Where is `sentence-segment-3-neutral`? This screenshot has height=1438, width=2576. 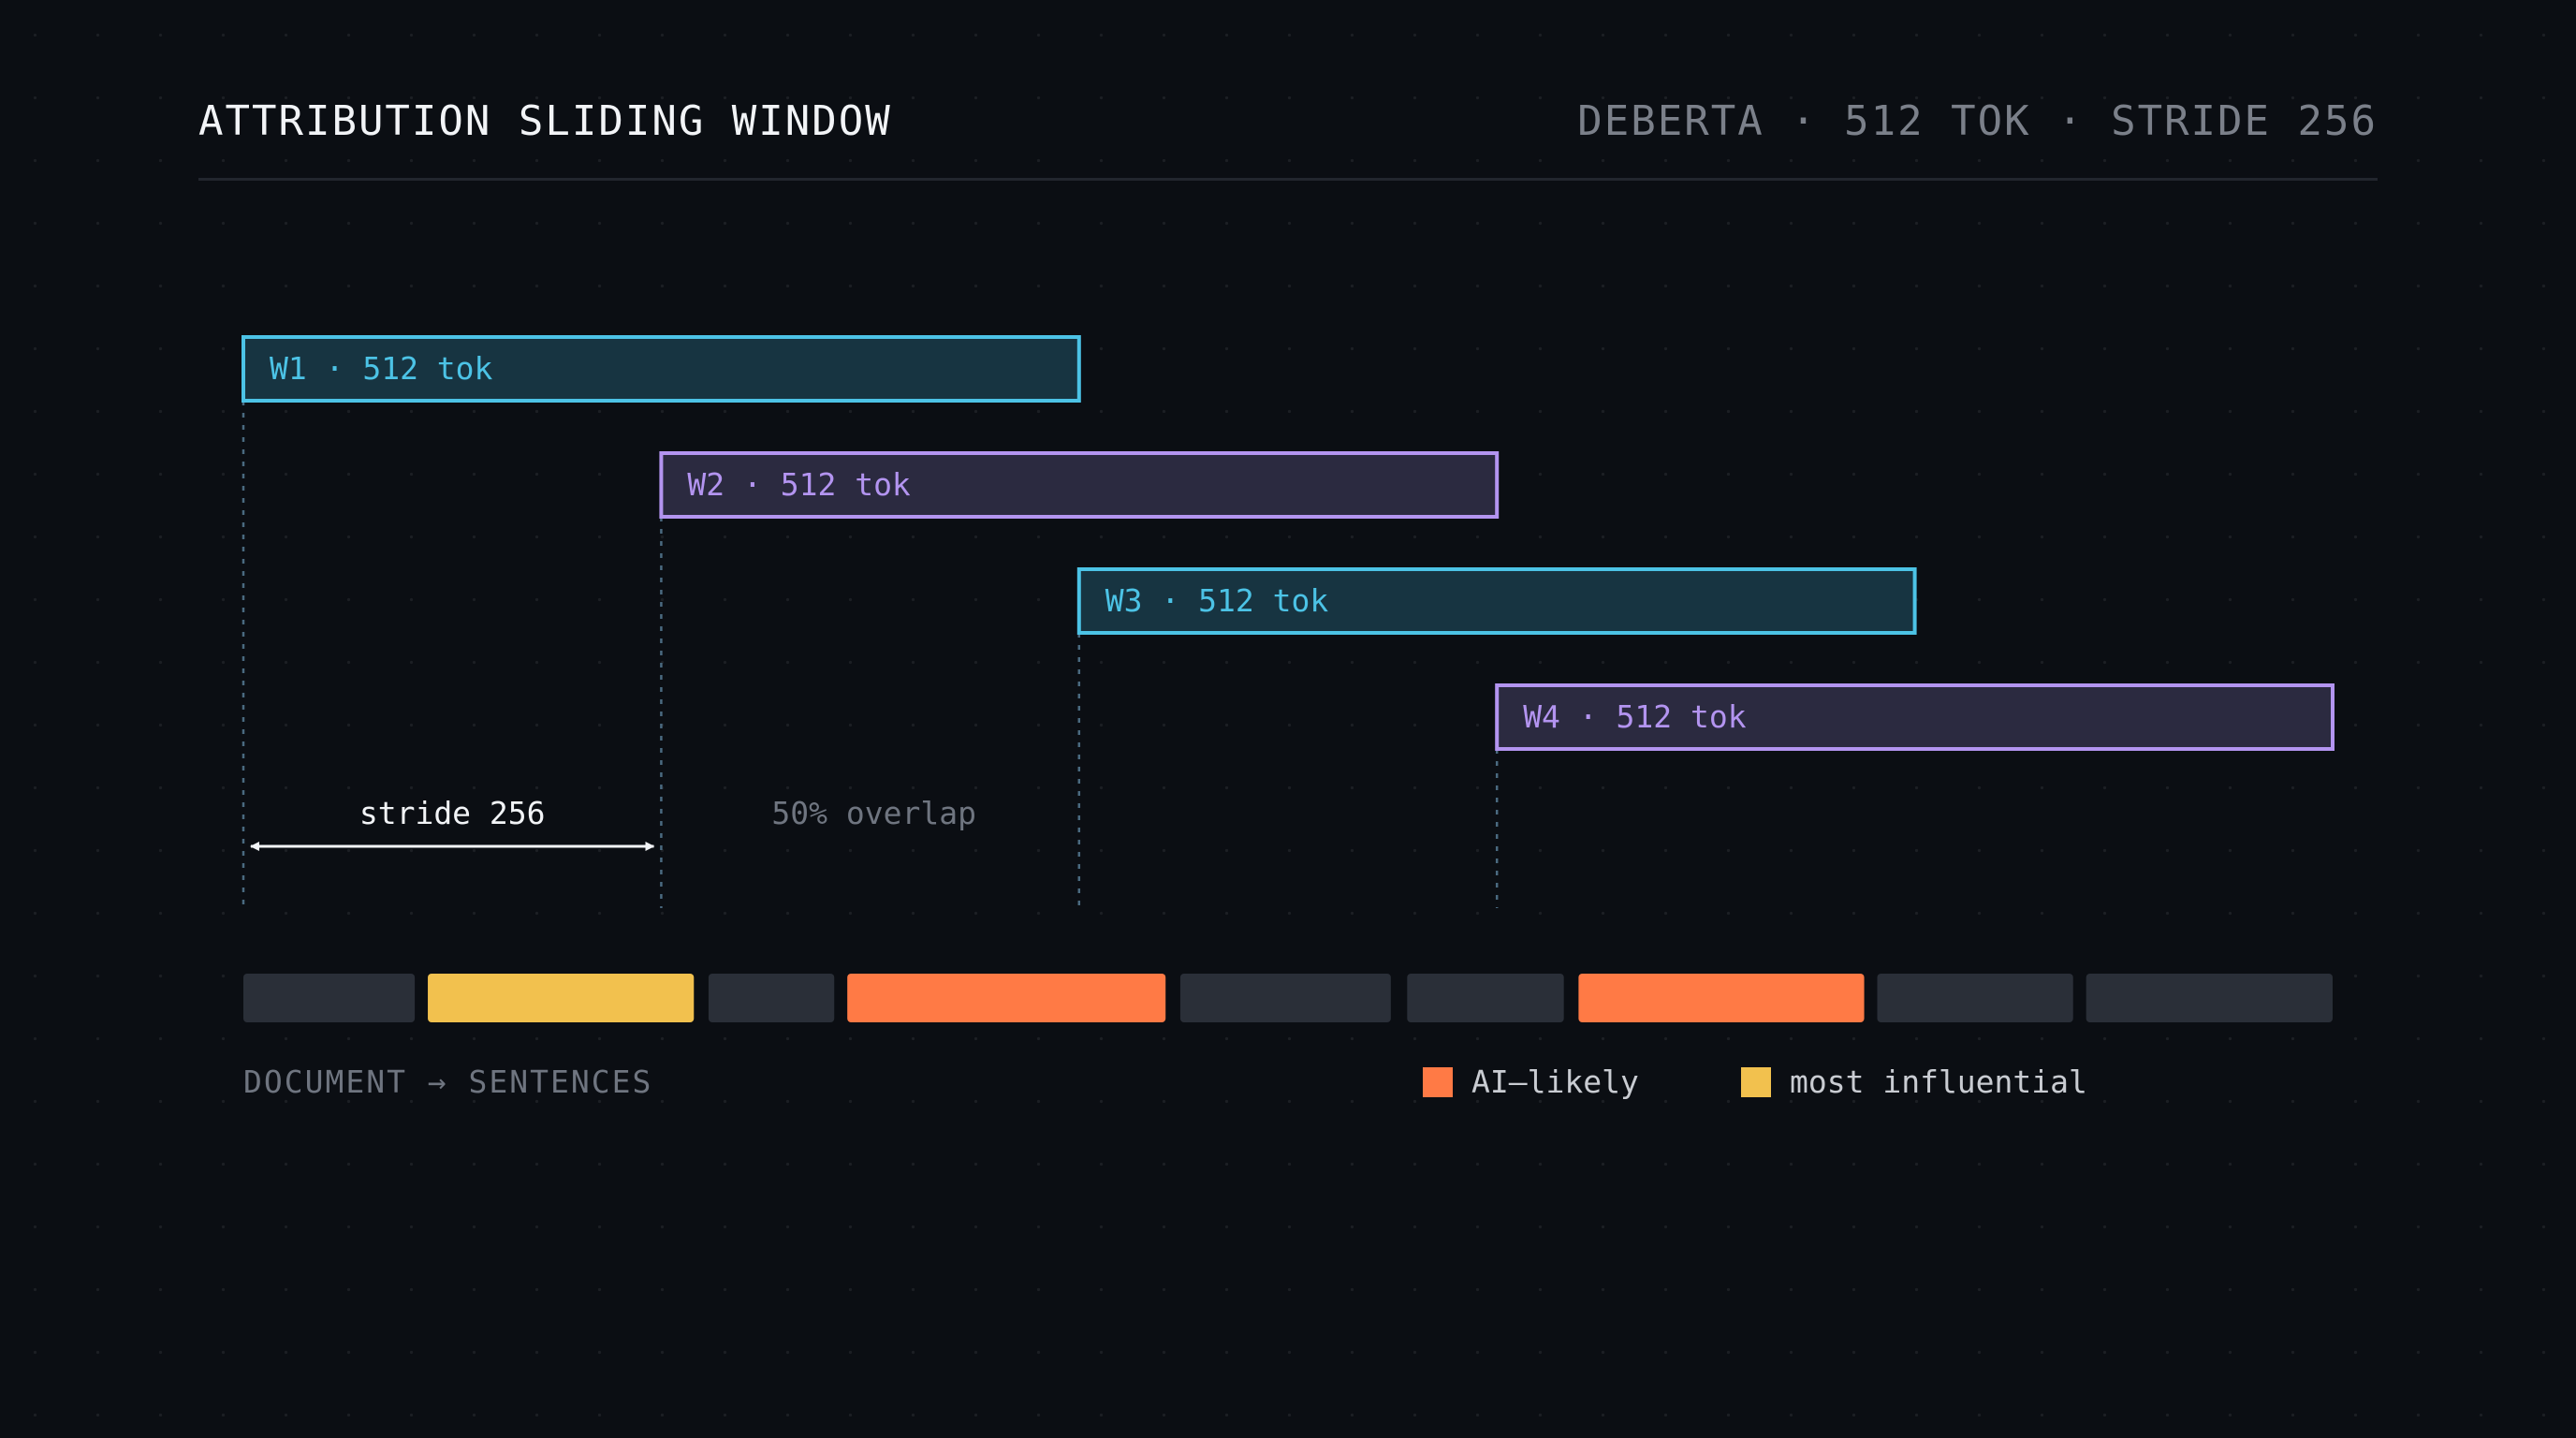 sentence-segment-3-neutral is located at coordinates (771, 998).